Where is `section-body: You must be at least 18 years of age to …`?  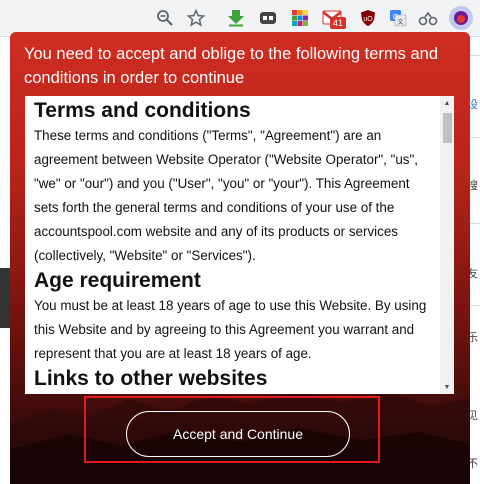 section-body: You must be at least 18 years of age to … is located at coordinates (230, 329).